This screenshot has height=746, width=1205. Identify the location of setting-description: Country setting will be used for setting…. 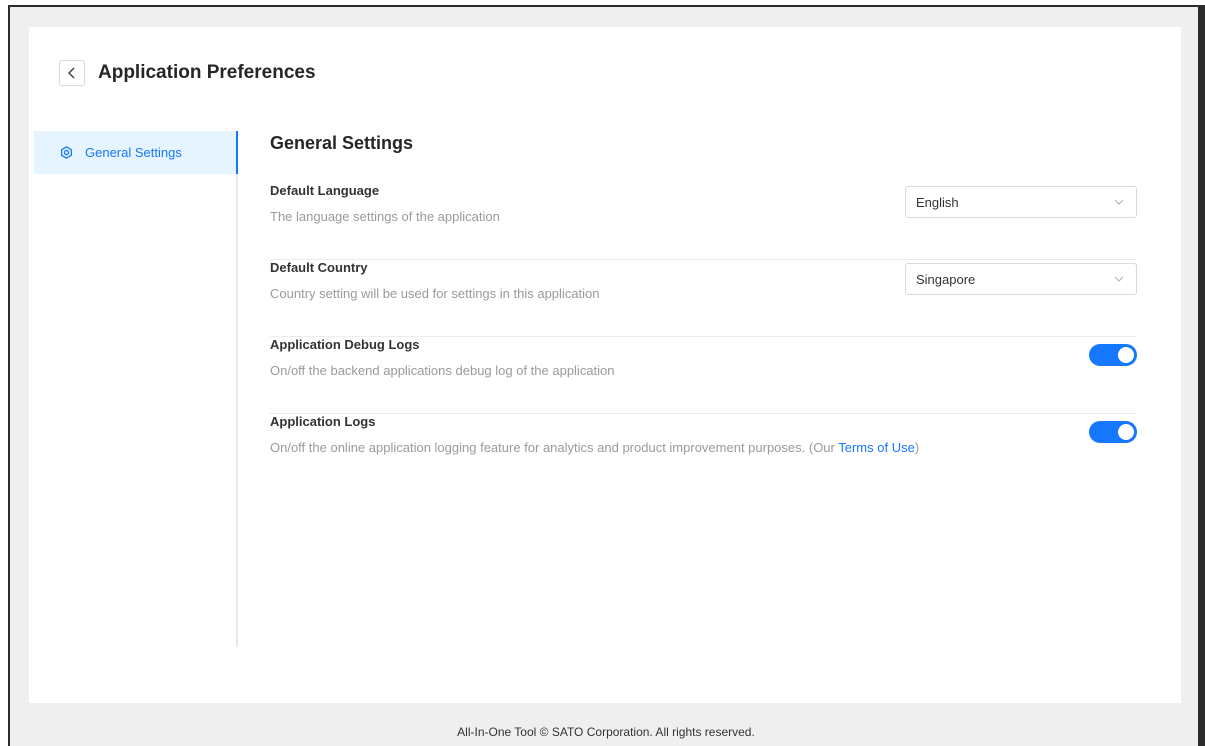
(435, 293).